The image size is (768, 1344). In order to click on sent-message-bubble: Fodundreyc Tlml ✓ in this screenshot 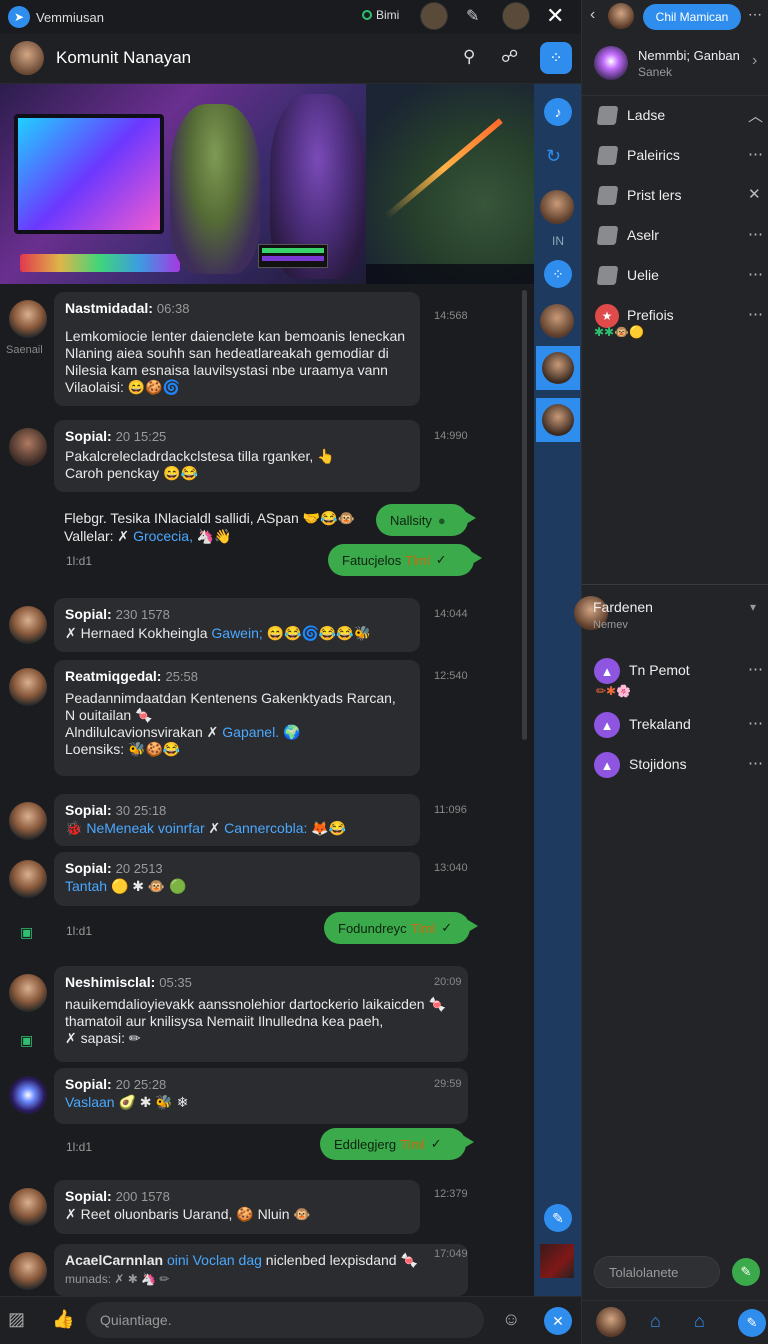, I will do `click(401, 928)`.